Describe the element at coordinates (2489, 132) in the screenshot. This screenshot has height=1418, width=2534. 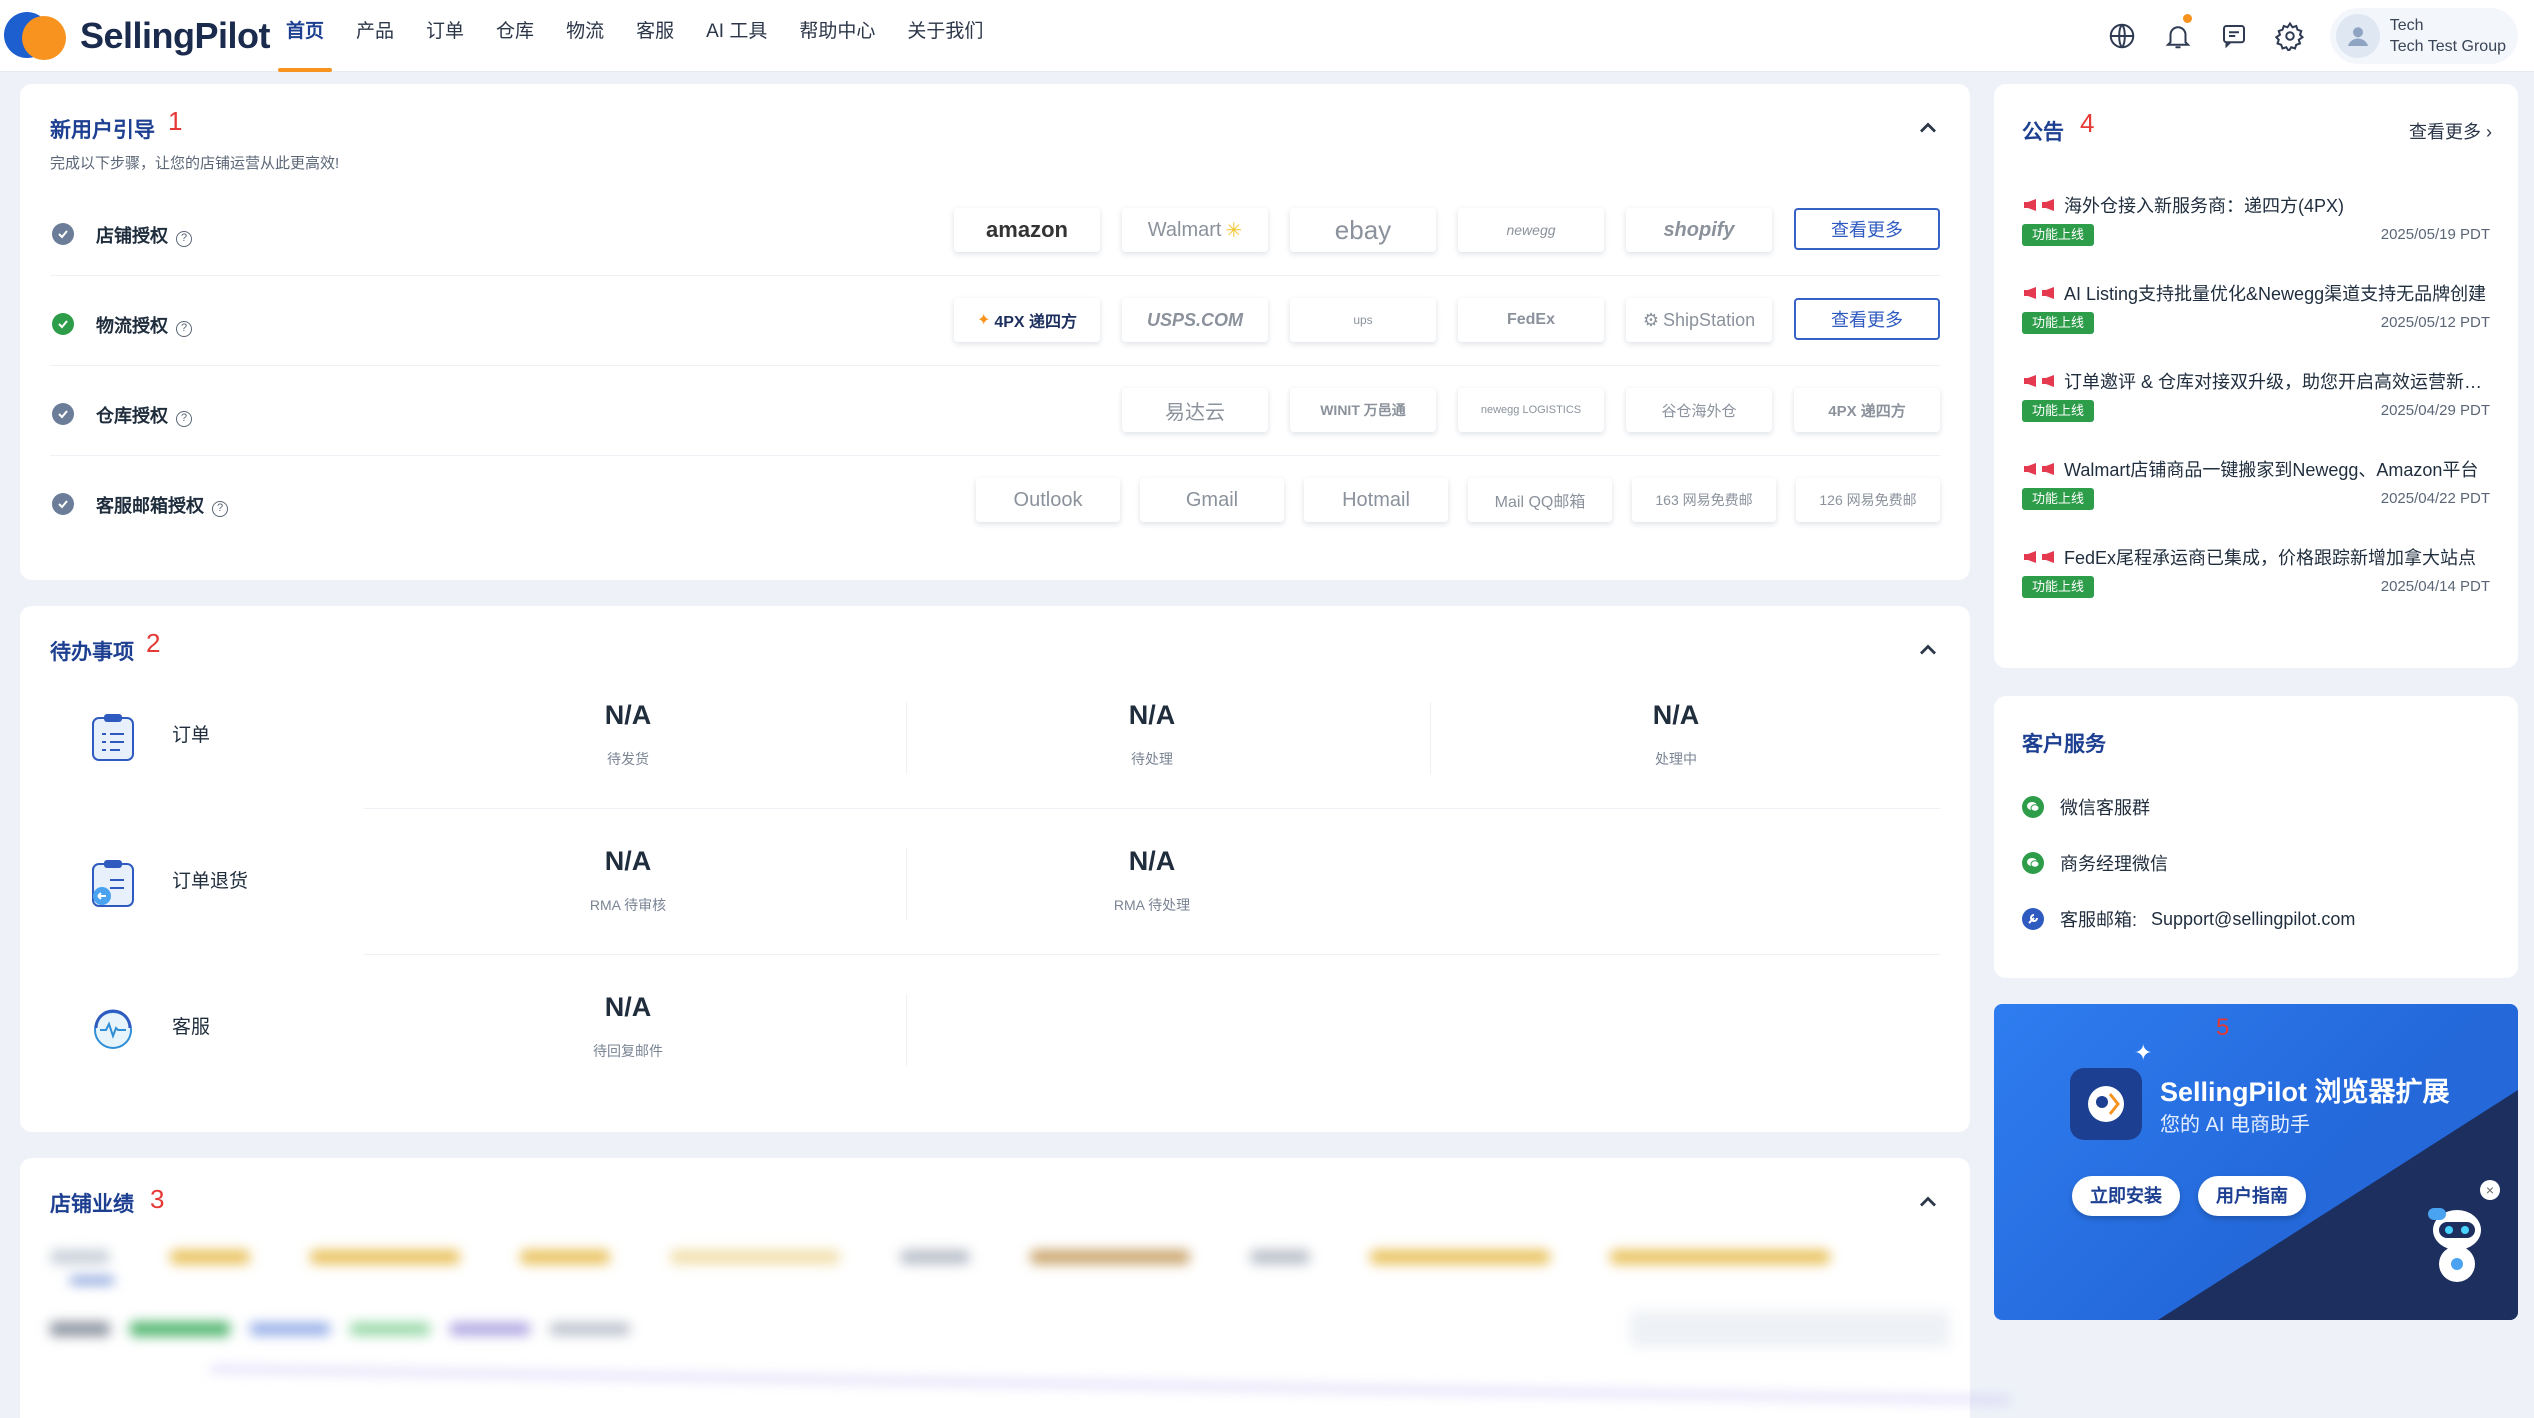
I see `chevron-right-icon: ›` at that location.